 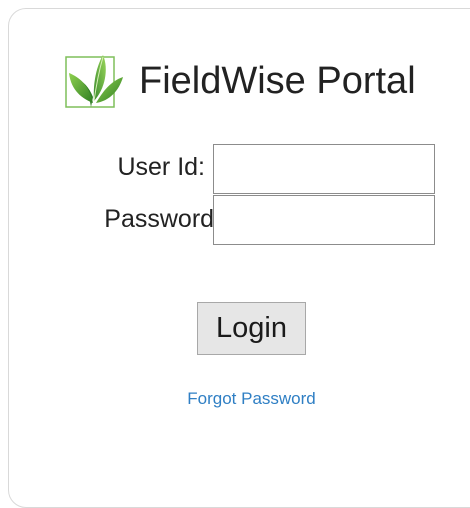 I want to click on leaf-sprout-icon, so click(x=94, y=81).